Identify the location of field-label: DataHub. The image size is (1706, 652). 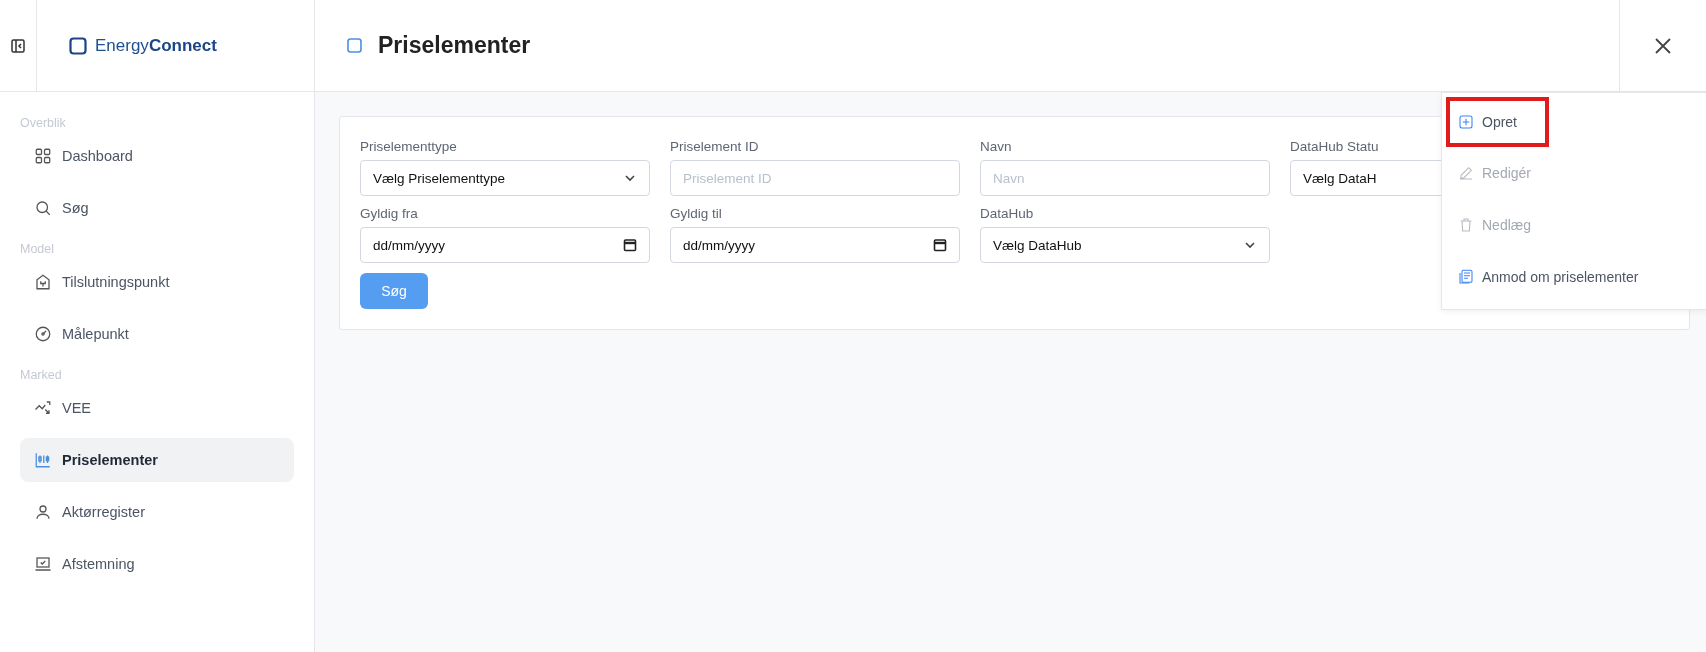
(1007, 213).